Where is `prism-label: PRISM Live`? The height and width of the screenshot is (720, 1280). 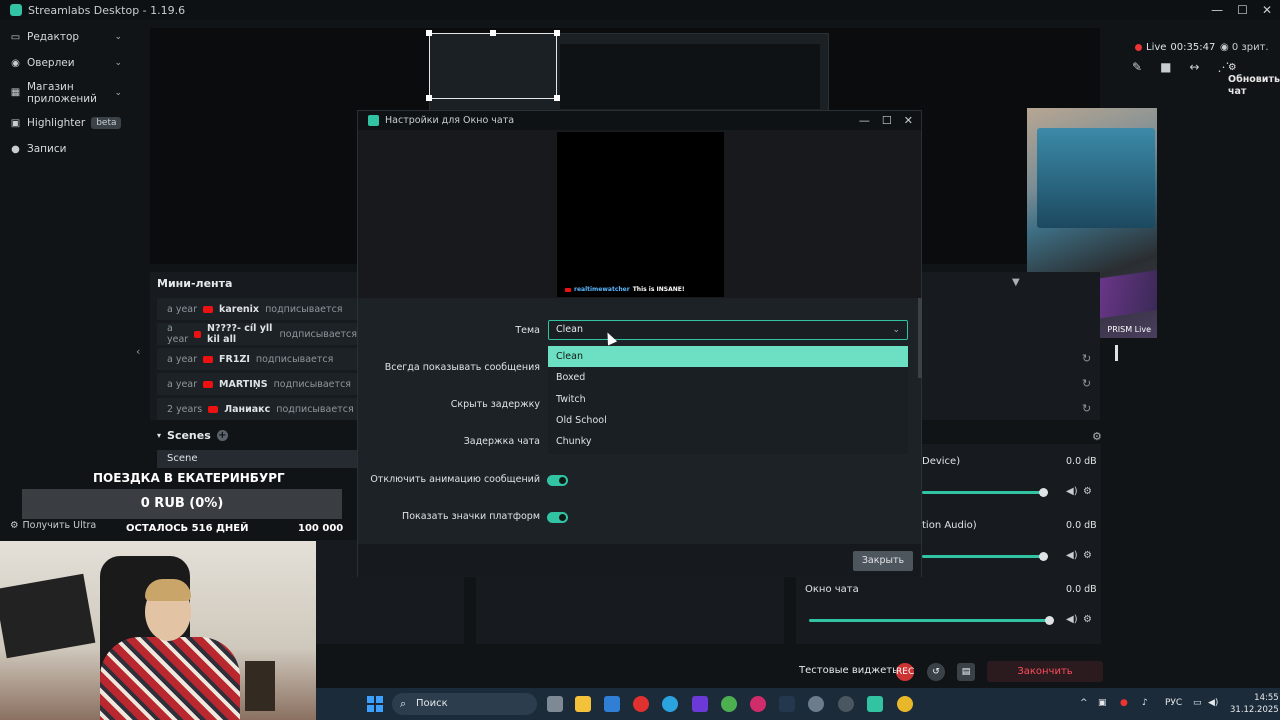
prism-label: PRISM Live is located at coordinates (1129, 329).